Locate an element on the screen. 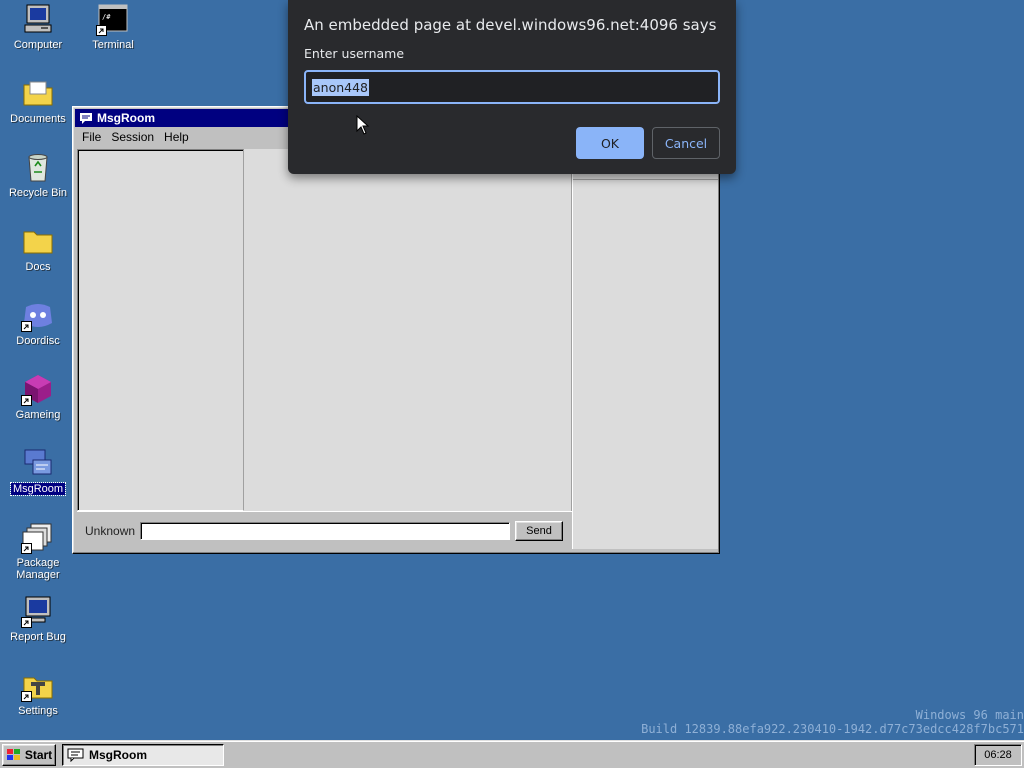 The height and width of the screenshot is (768, 1024). start-button: Start is located at coordinates (29, 755).